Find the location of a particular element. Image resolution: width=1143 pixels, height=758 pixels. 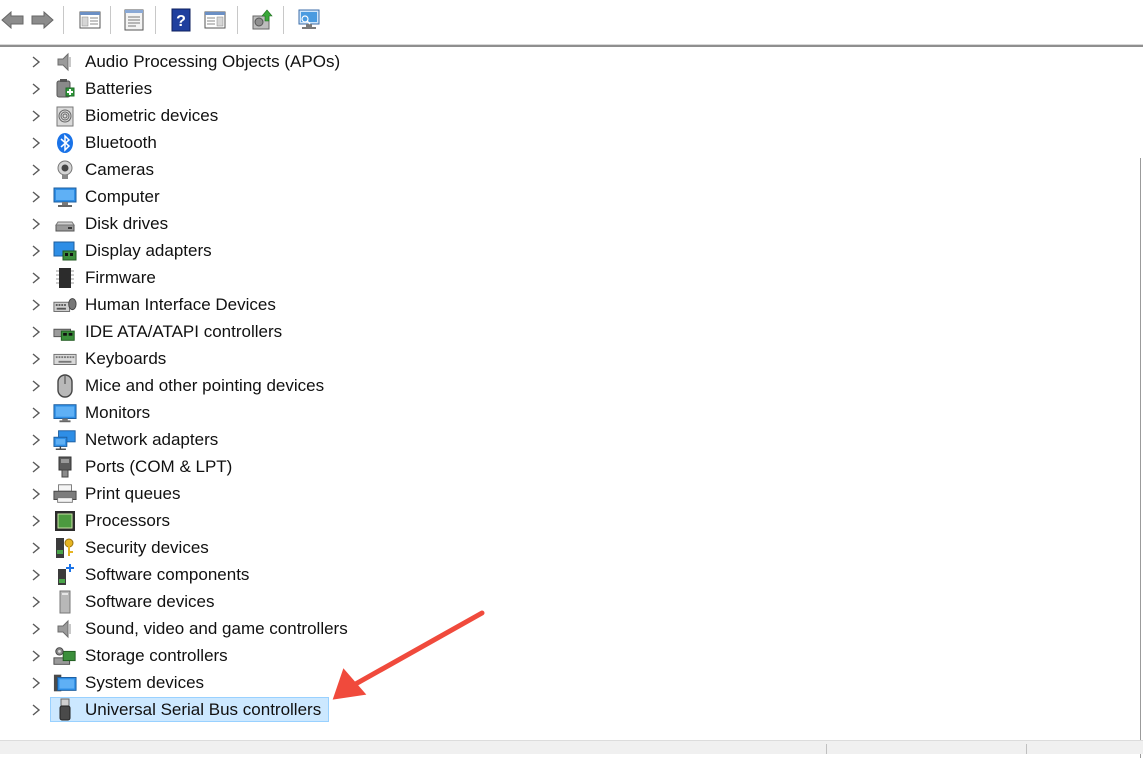

status-bar is located at coordinates (571, 747).